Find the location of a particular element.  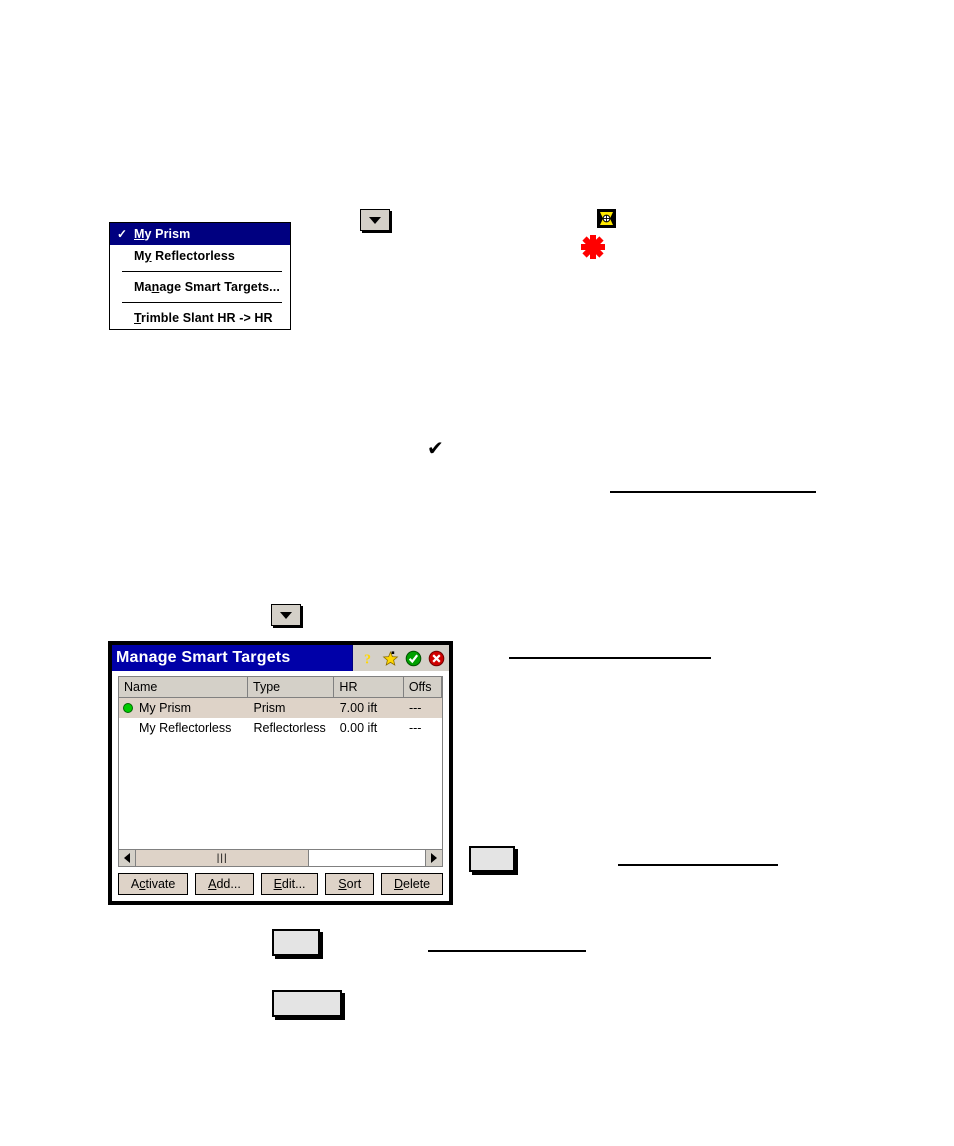

horizontal-scrollbar: ||| is located at coordinates (280, 858).